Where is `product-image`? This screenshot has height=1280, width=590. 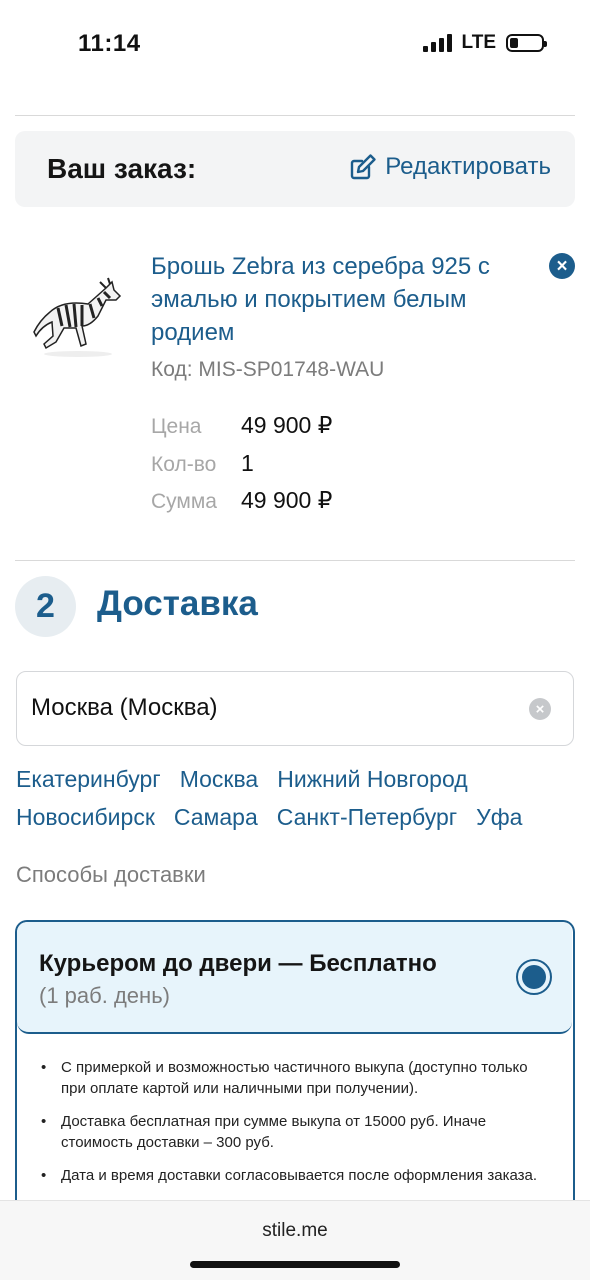
product-image is located at coordinates (78, 315).